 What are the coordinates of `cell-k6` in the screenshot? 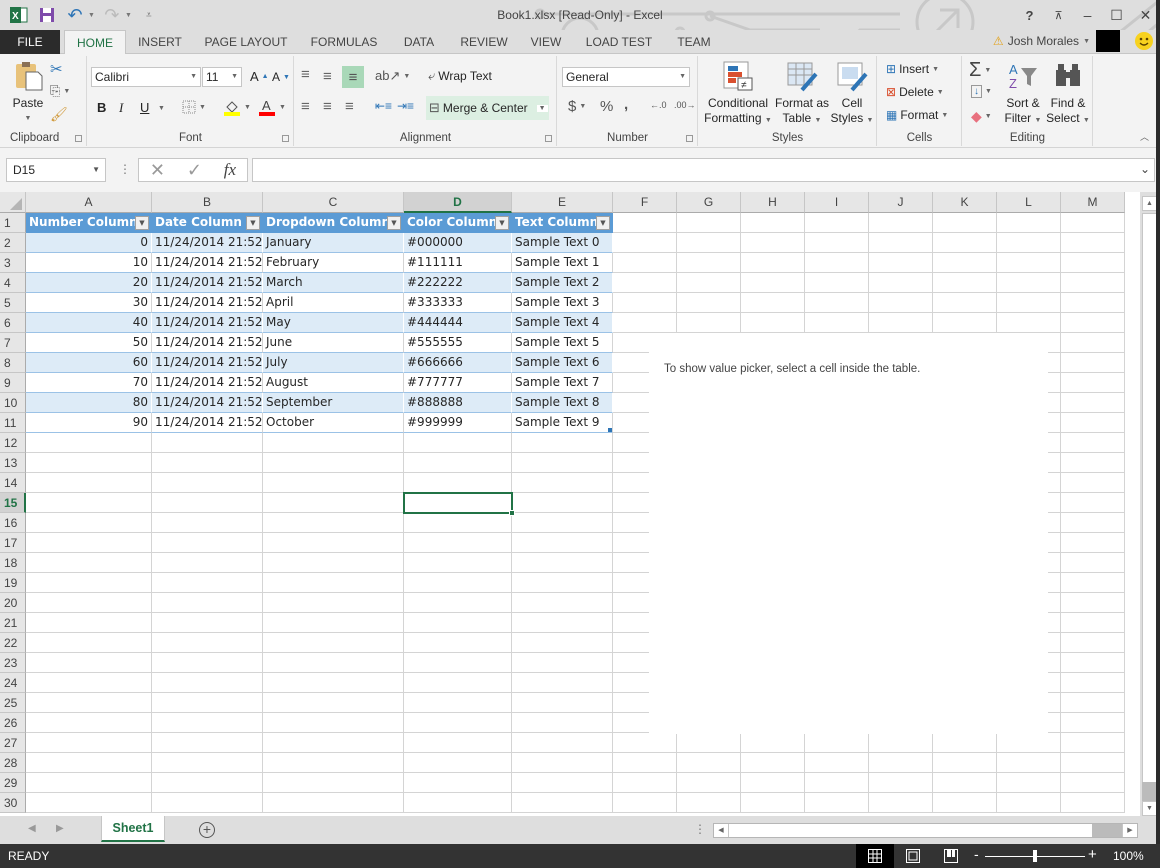 It's located at (965, 323).